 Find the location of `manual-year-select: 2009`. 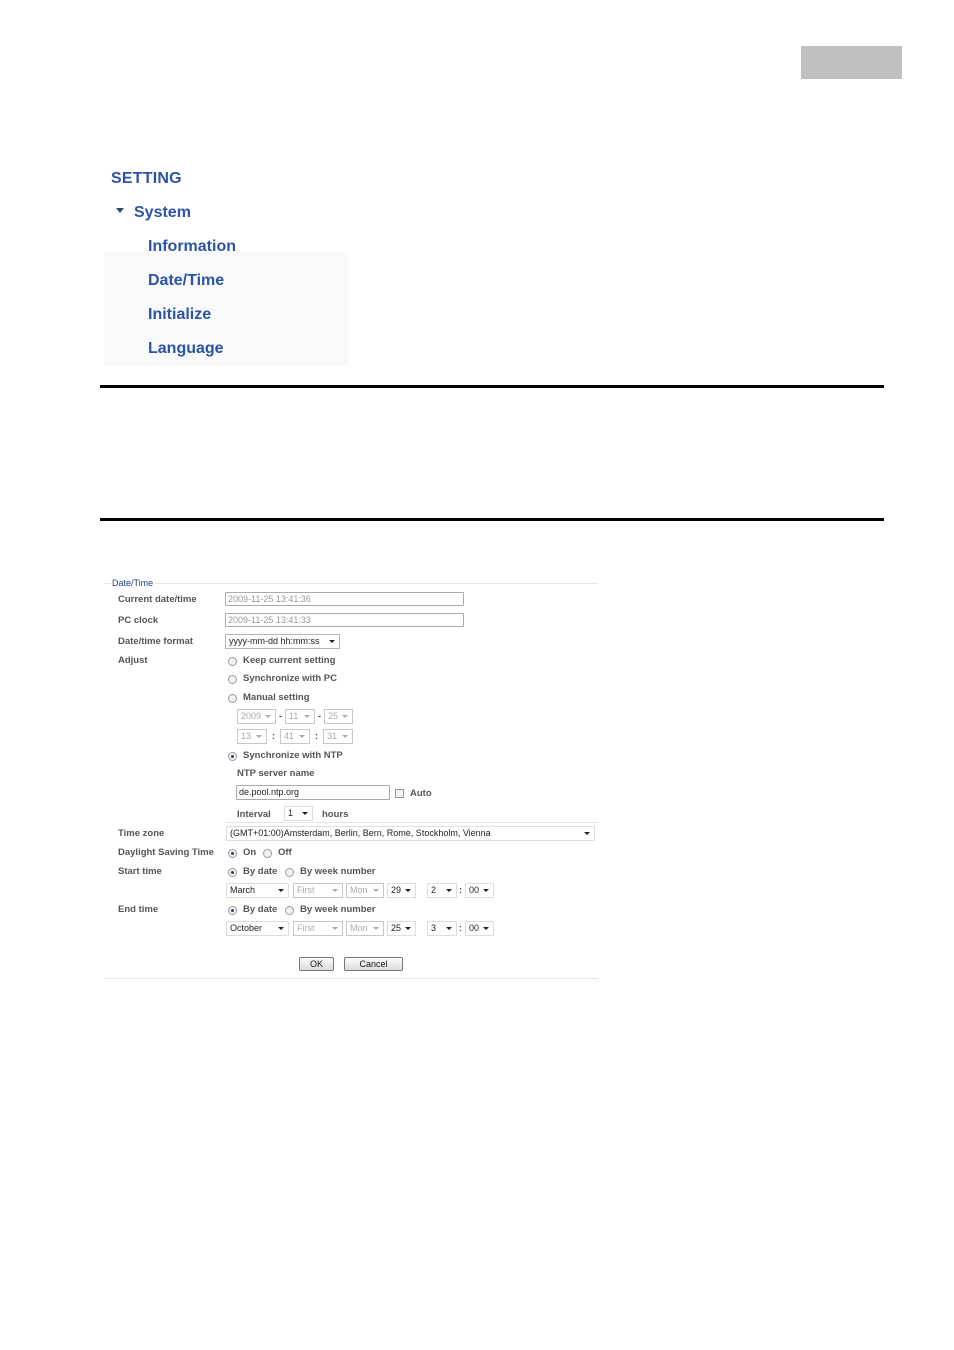

manual-year-select: 2009 is located at coordinates (256, 716).